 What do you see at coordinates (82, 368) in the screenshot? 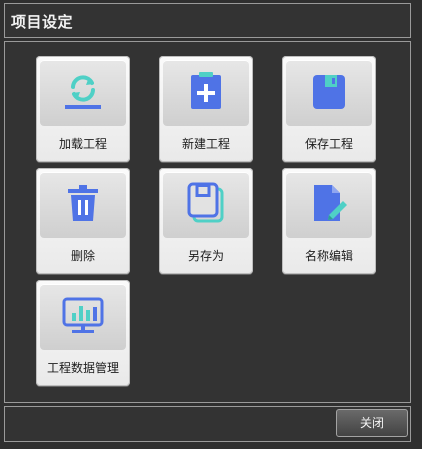
I see `data-management-label: 工程数据管理` at bounding box center [82, 368].